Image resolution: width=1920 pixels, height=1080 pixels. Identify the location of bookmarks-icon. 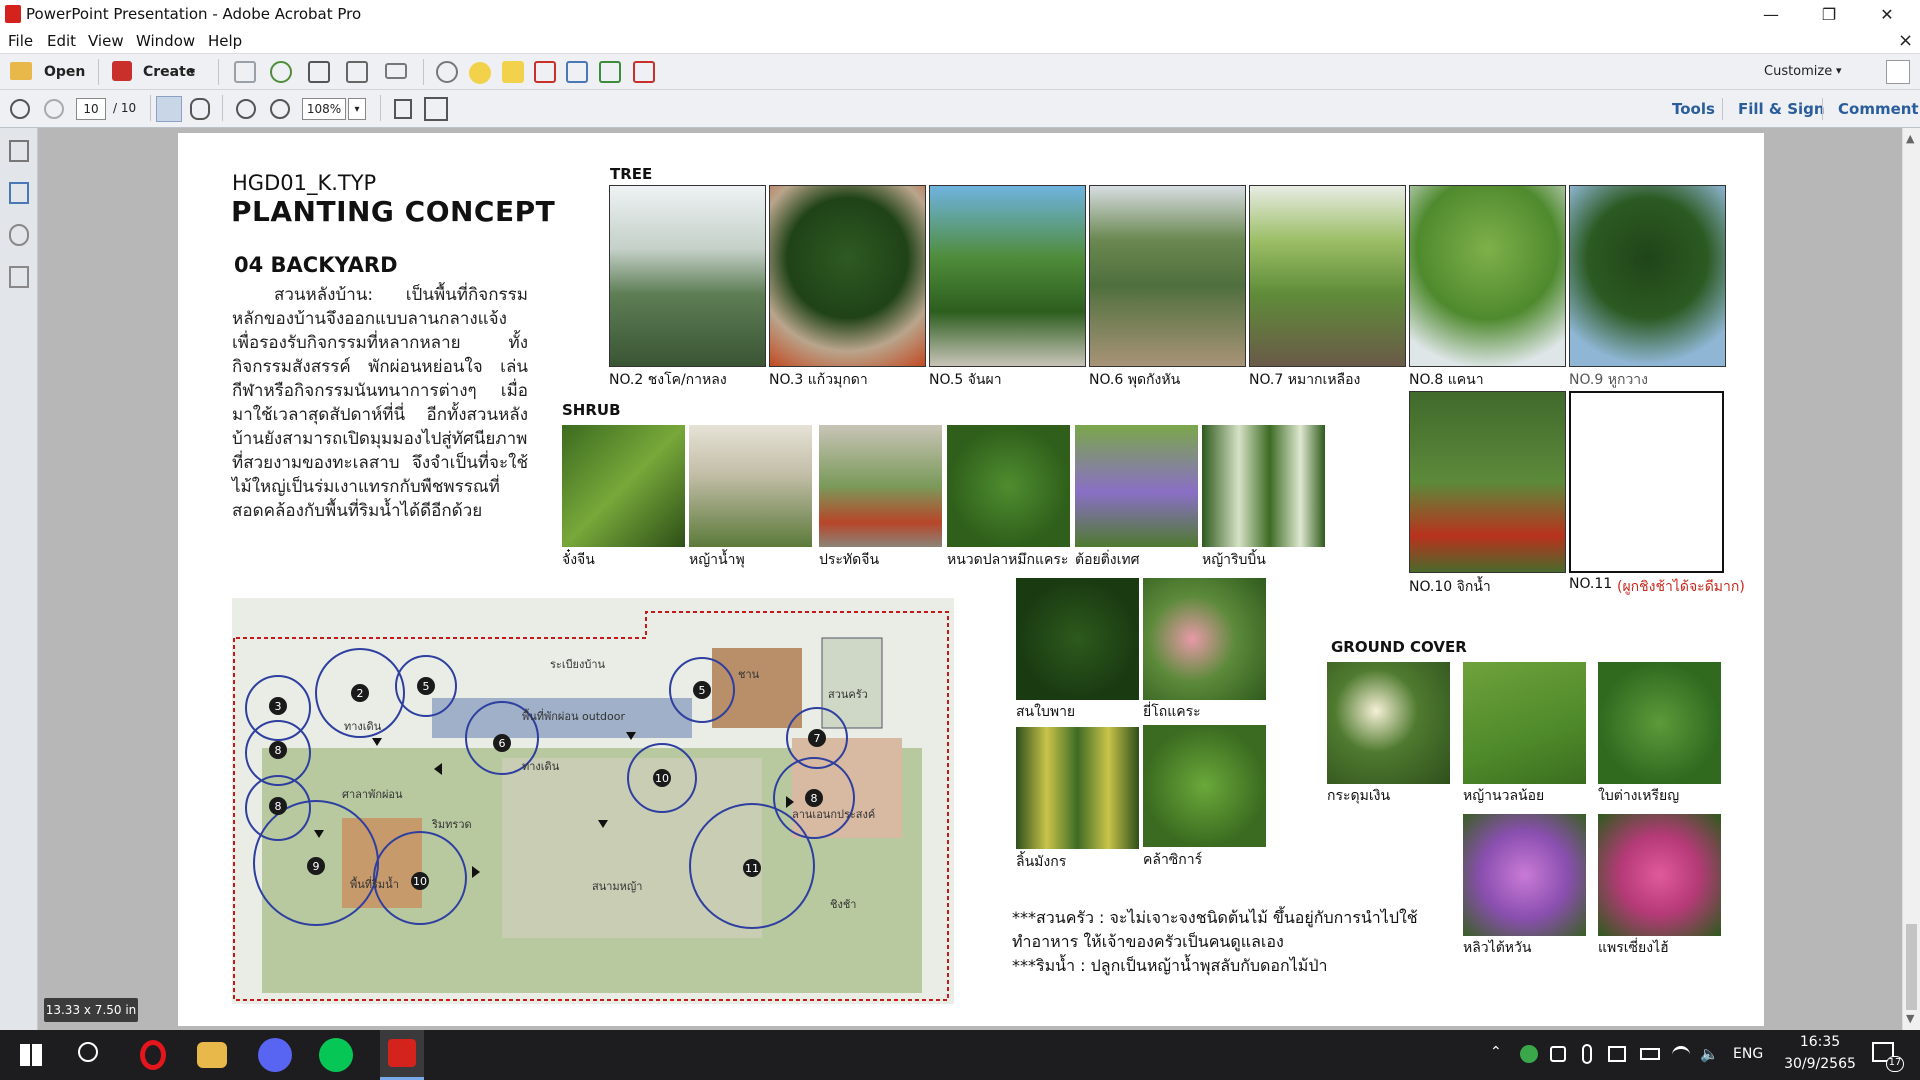
(19, 193).